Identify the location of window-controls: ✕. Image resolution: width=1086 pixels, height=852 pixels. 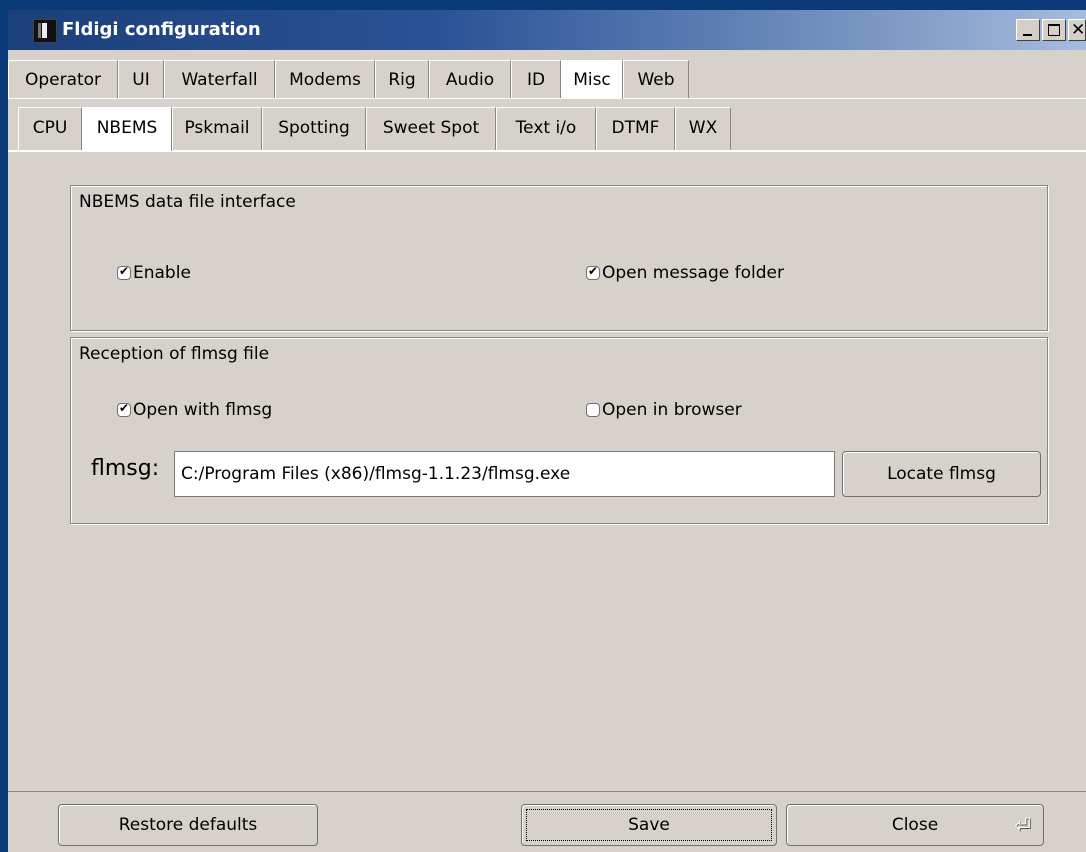
(1051, 31).